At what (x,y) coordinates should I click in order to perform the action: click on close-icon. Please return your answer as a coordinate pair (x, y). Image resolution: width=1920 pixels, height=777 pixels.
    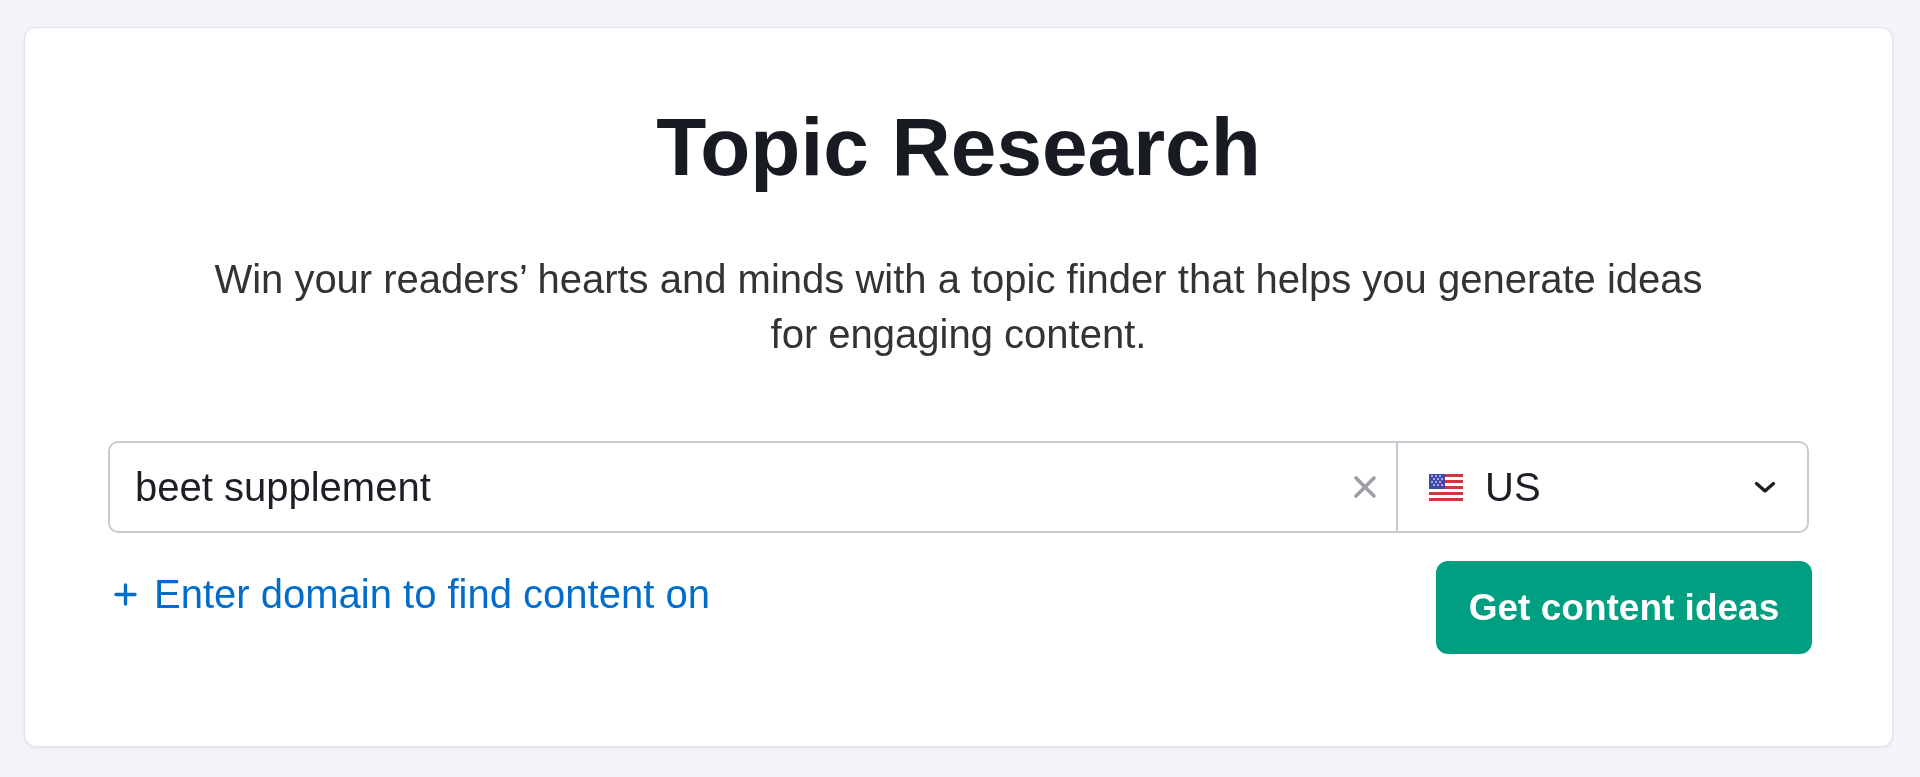
    Looking at the image, I should click on (1365, 487).